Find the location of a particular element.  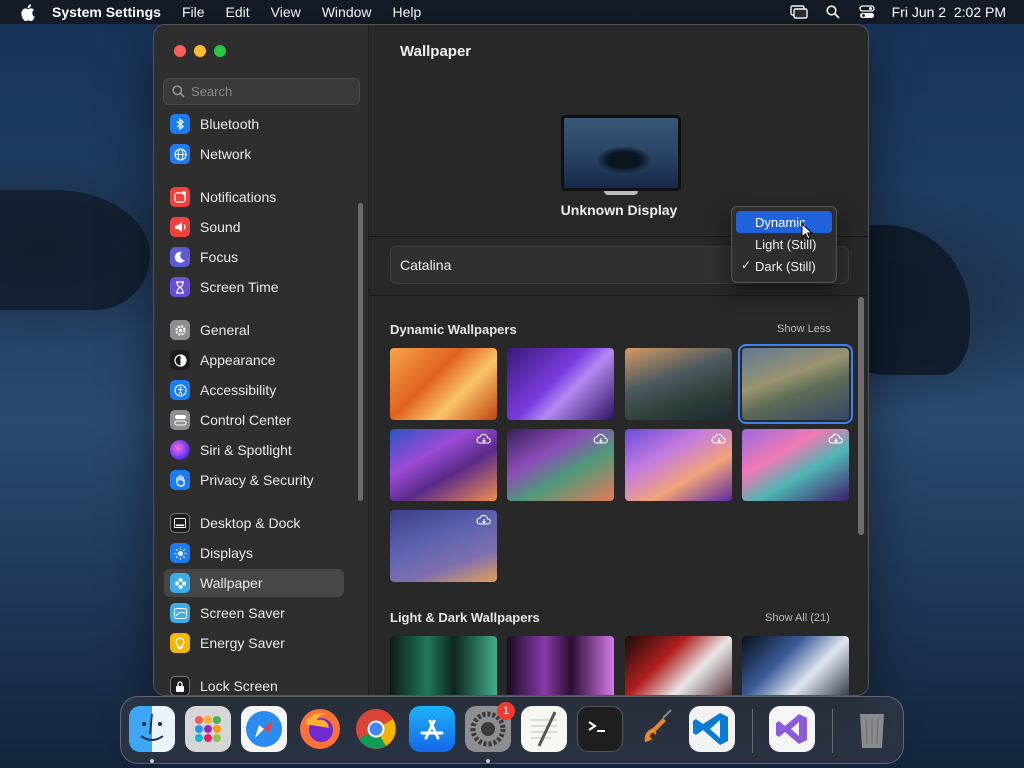

menu-help: Help is located at coordinates (407, 12).